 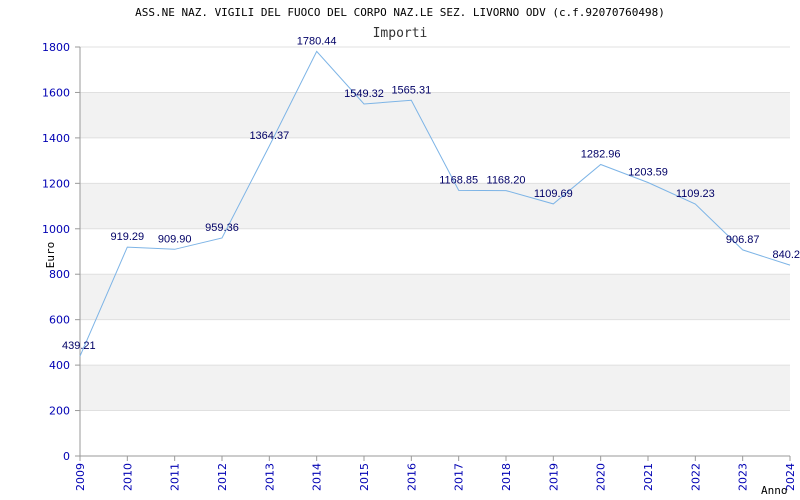 I want to click on data-label: 1168.20, so click(x=506, y=181).